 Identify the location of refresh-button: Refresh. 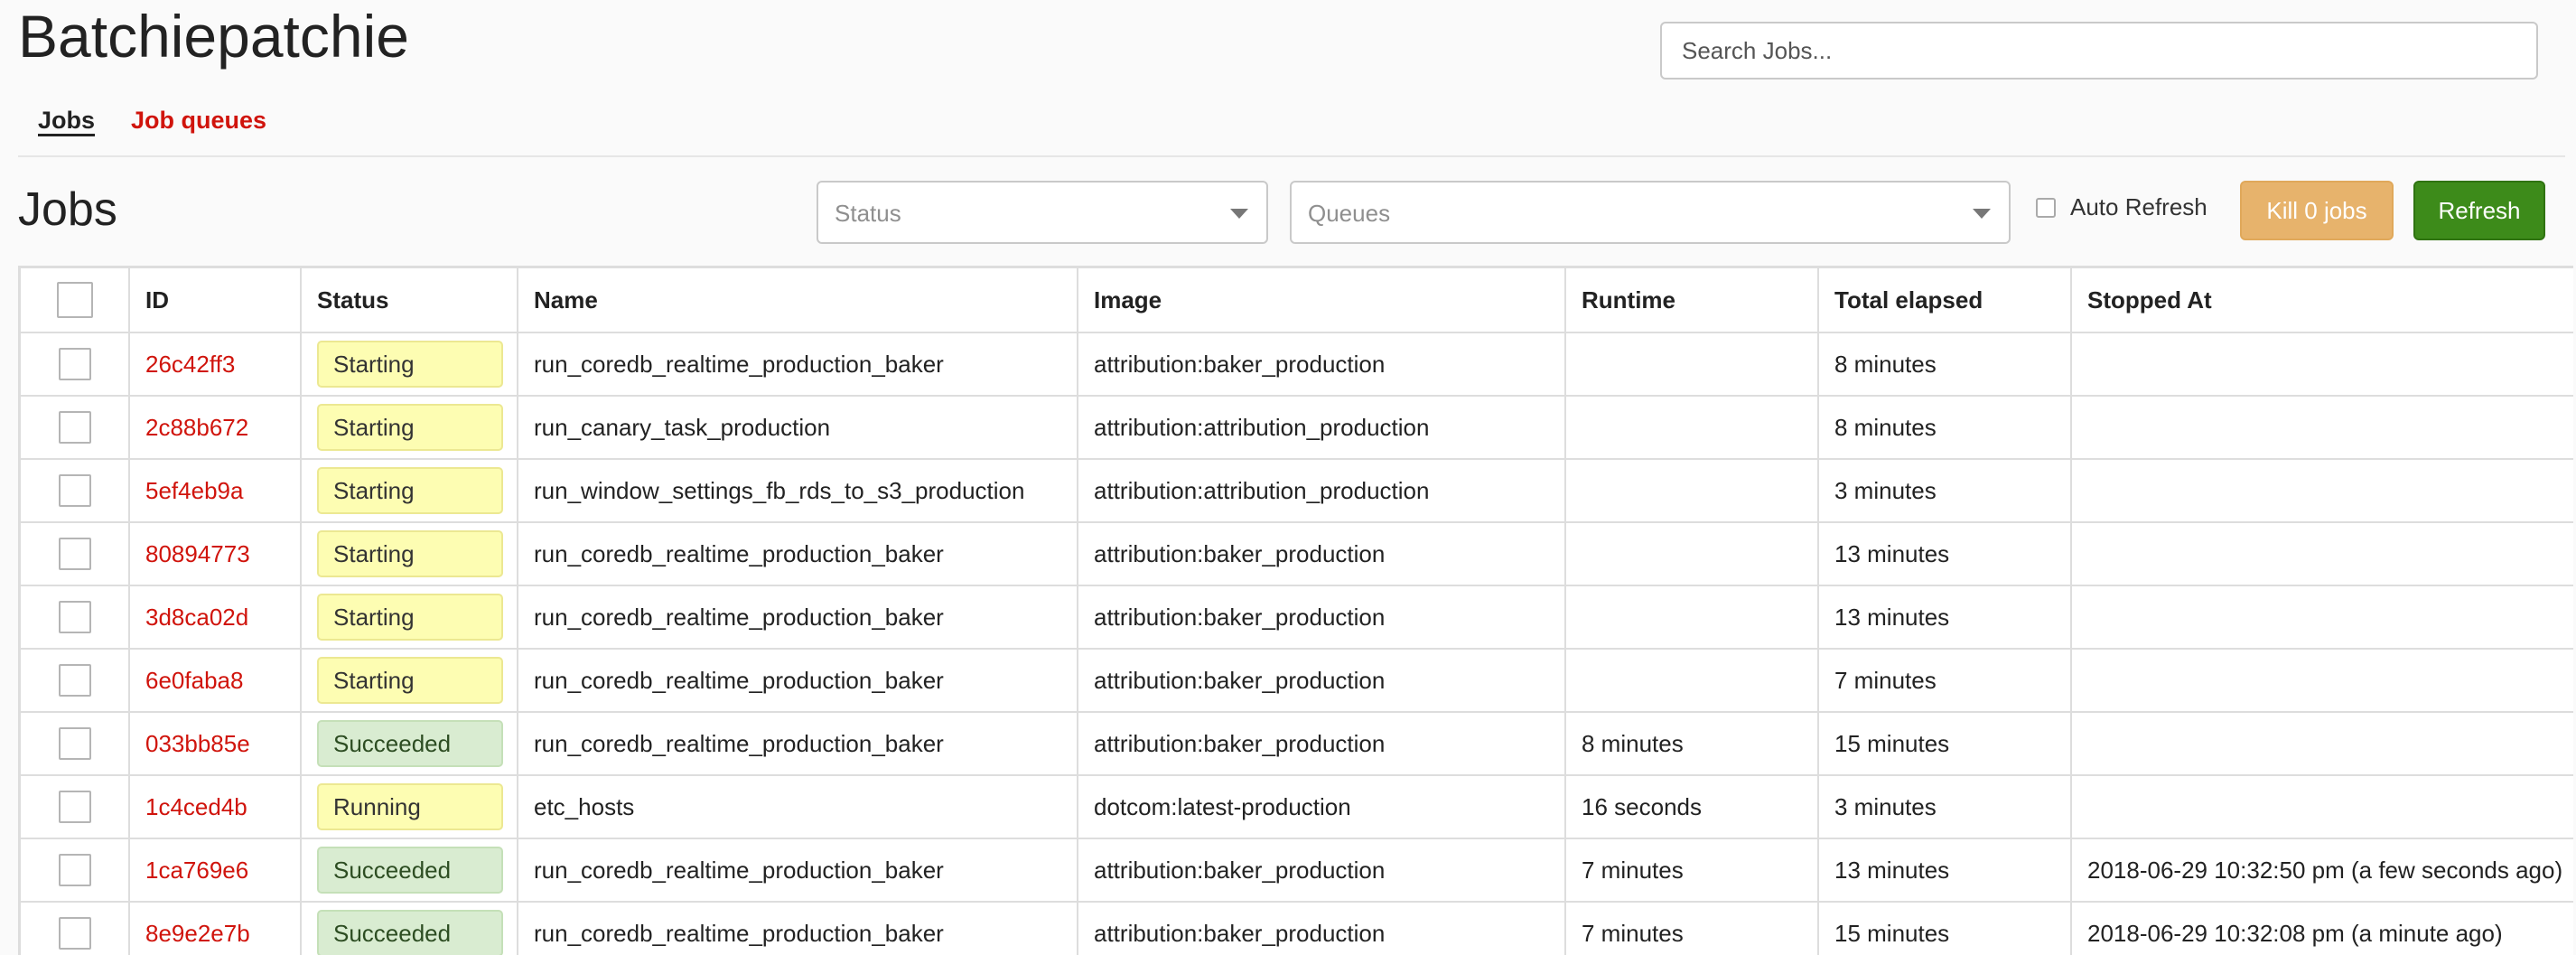
(2479, 210).